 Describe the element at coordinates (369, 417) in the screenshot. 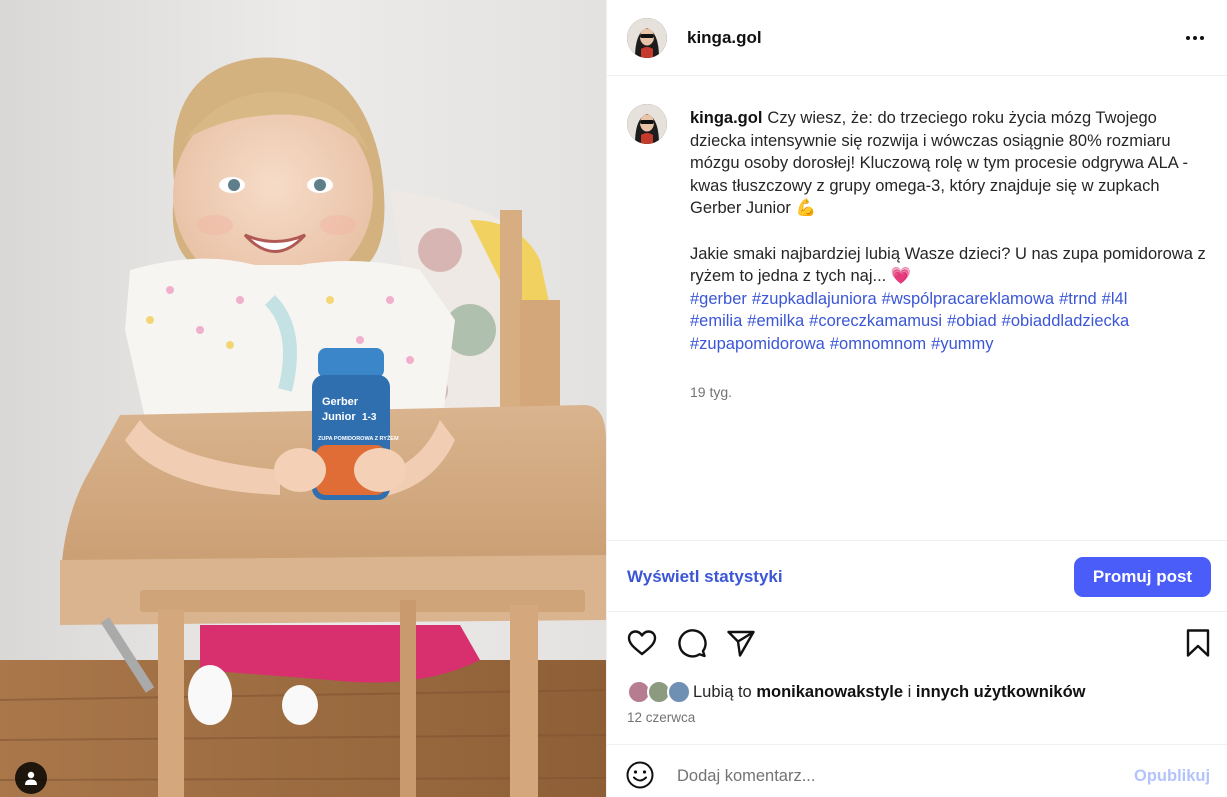

I see `jar-age-text: 1-3` at that location.